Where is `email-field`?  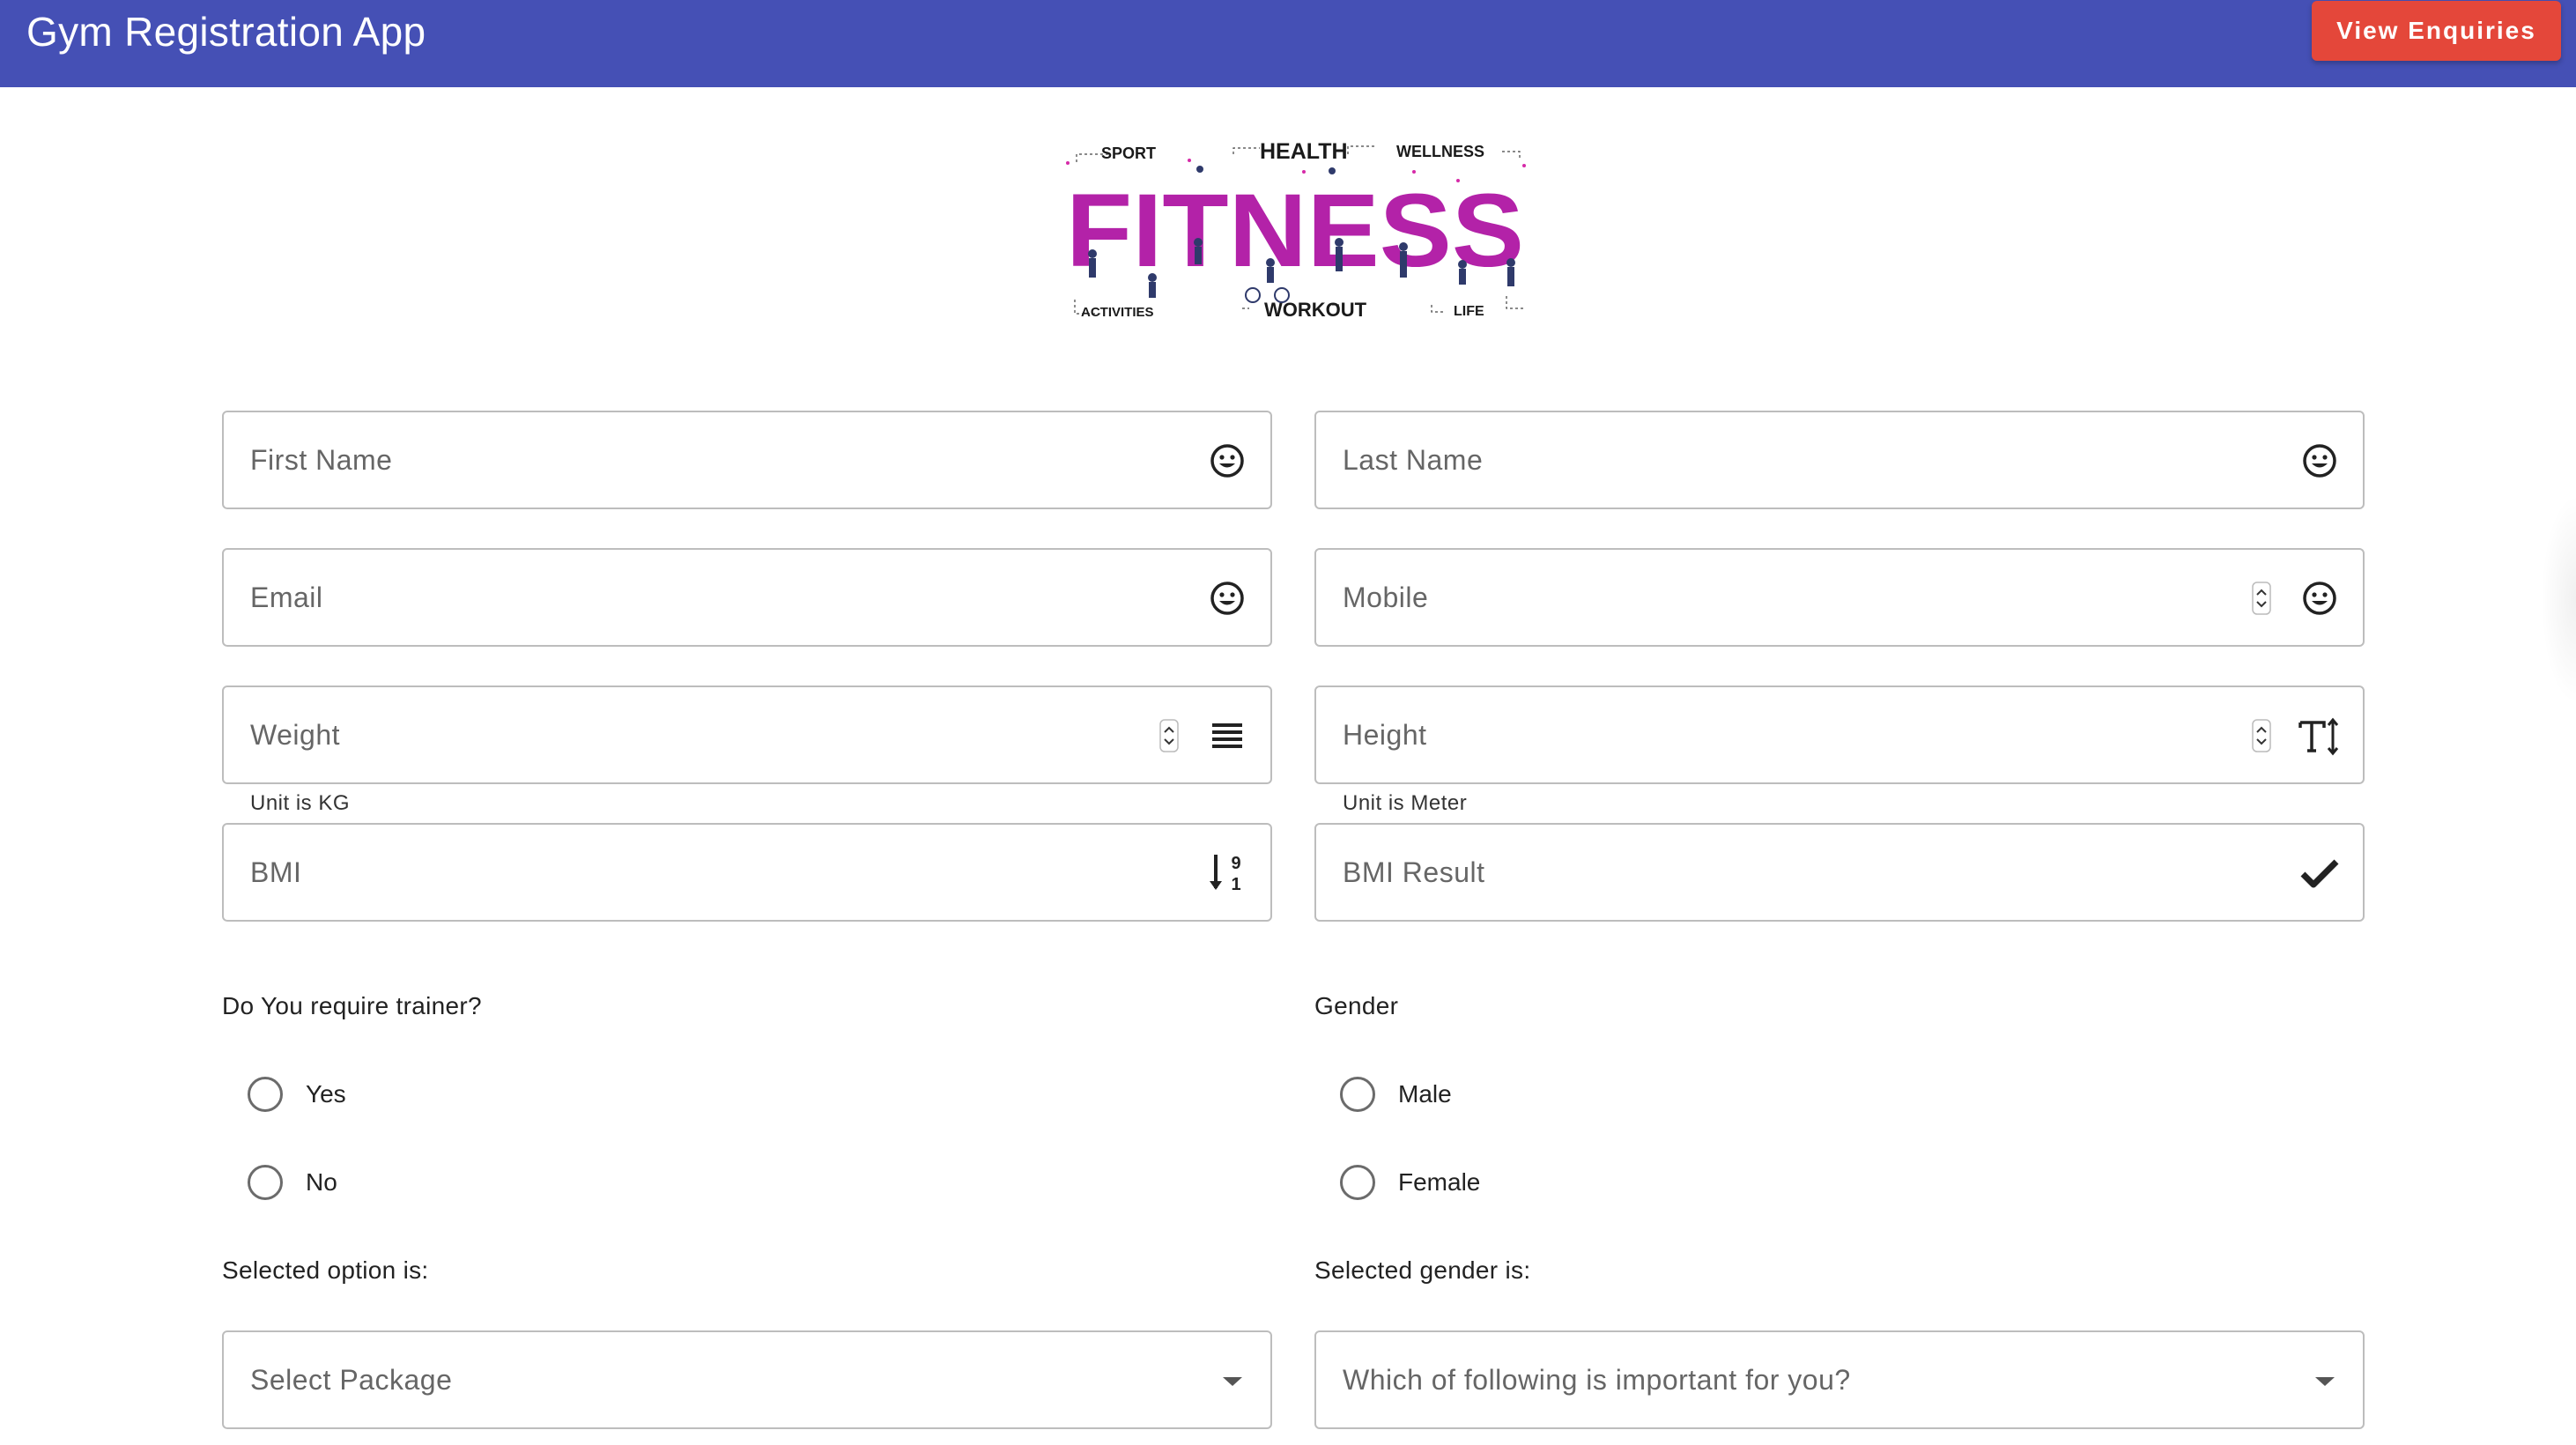
email-field is located at coordinates (747, 598).